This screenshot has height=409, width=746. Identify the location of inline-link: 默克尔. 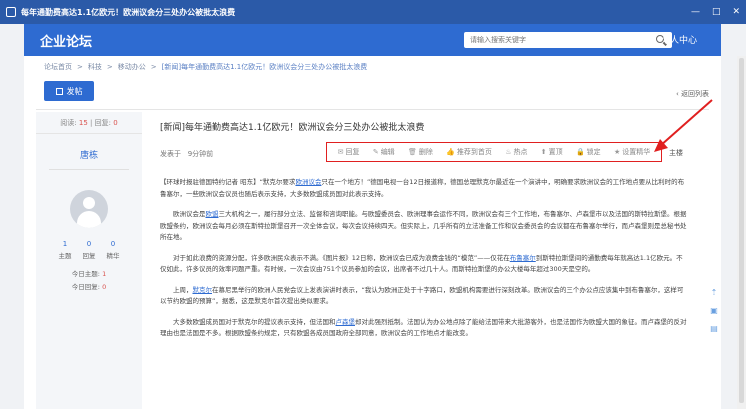
(203, 290).